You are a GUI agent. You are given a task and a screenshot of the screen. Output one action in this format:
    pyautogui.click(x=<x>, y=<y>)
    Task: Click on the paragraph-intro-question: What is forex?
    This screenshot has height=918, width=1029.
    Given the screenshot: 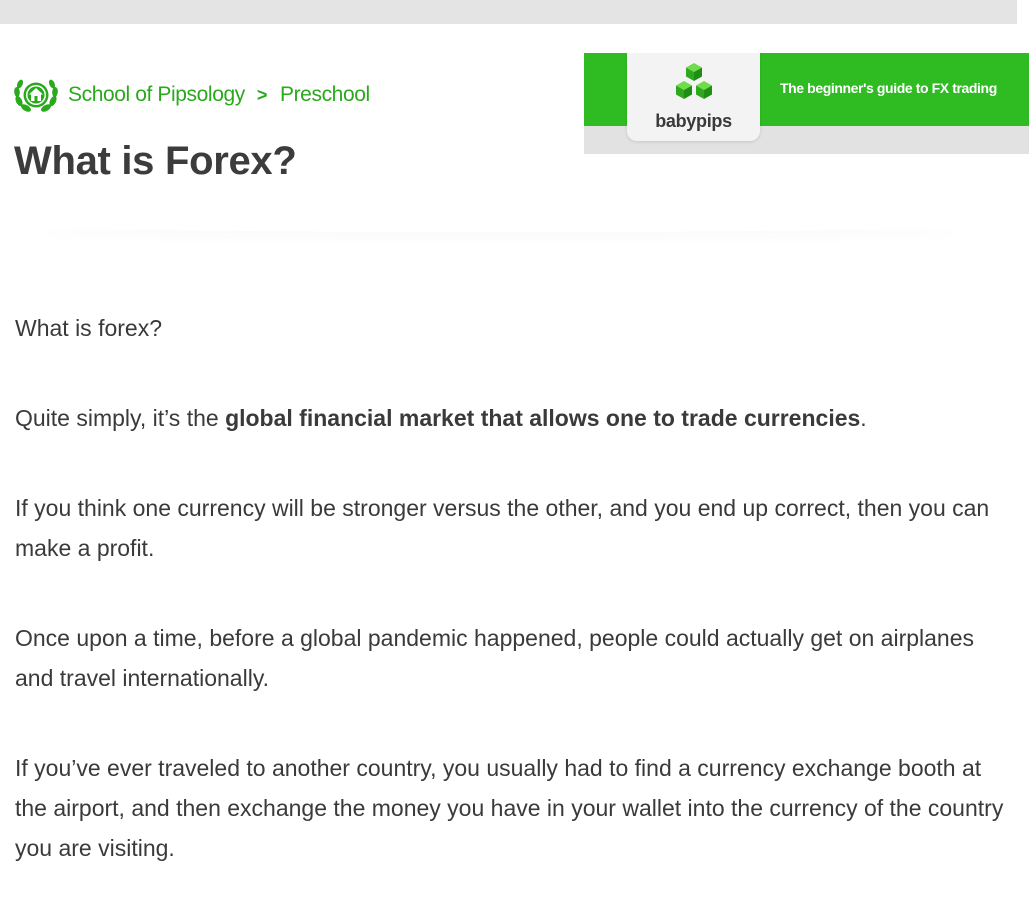 What is the action you would take?
    pyautogui.click(x=88, y=328)
    